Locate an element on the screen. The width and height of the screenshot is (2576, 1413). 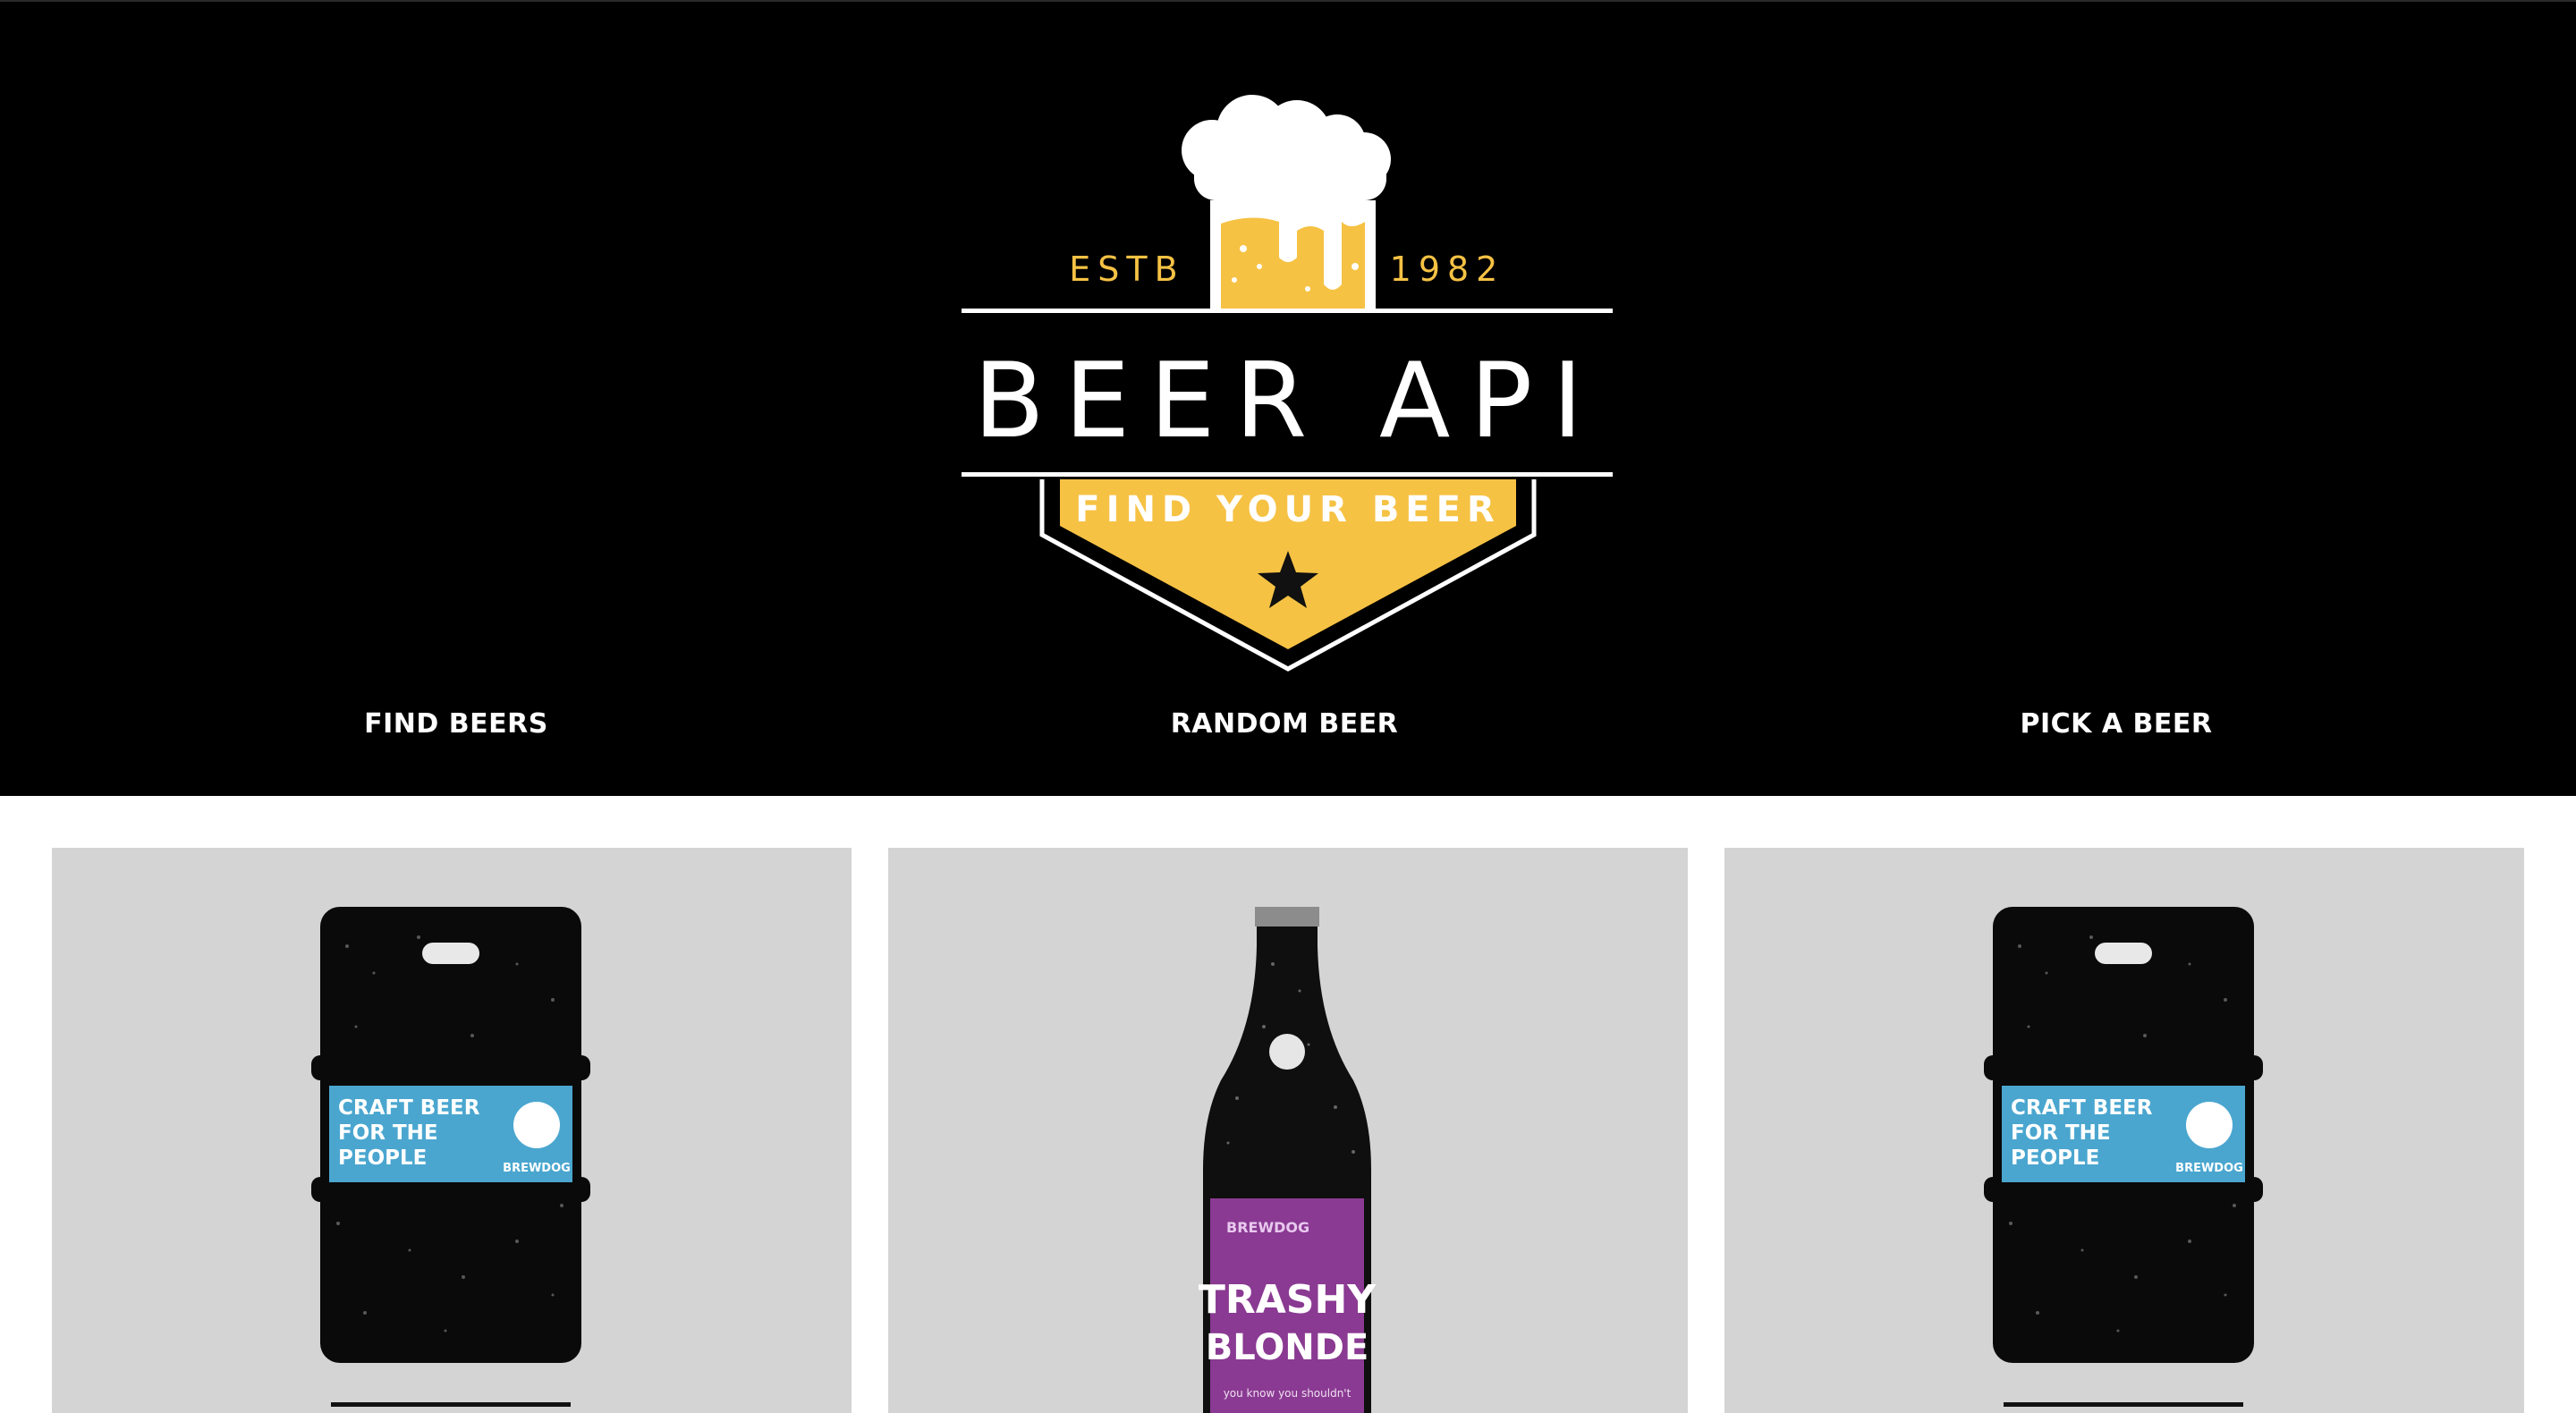
nav-find-beers: FIND BEERS is located at coordinates (456, 724).